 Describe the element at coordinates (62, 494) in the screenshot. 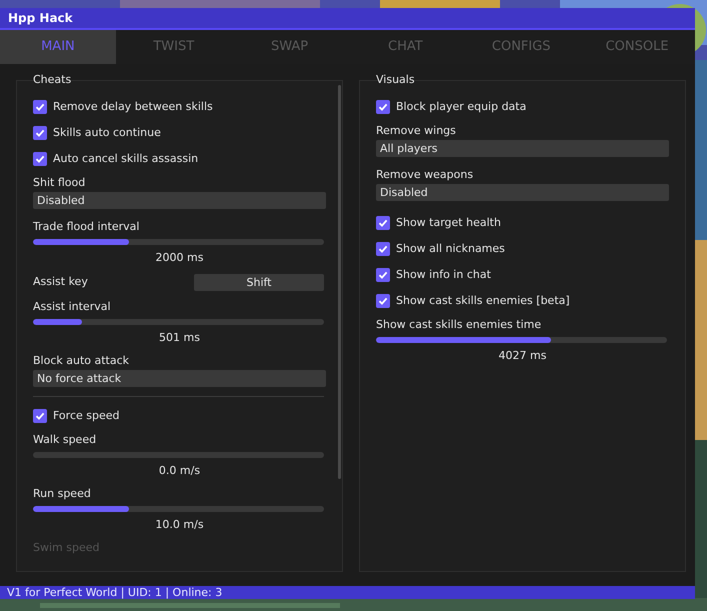

I see `slider-label: Run speed` at that location.